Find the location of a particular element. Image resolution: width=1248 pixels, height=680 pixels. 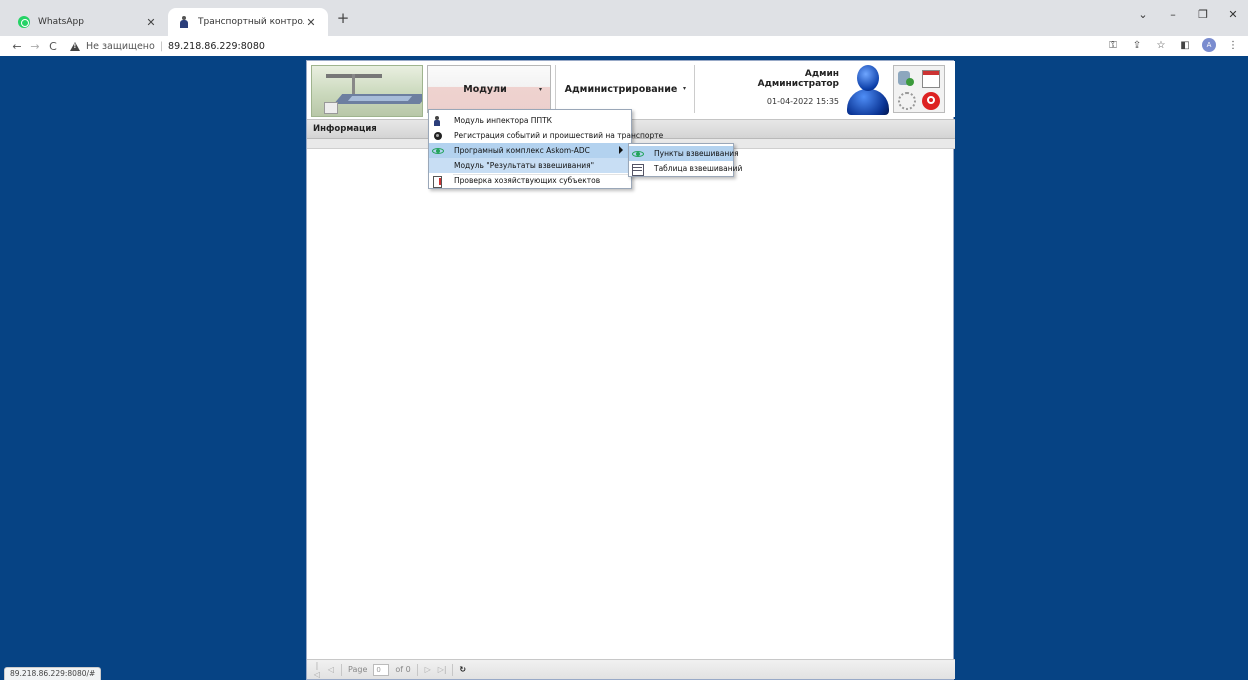

star-icon: ☆ is located at coordinates (1161, 45).